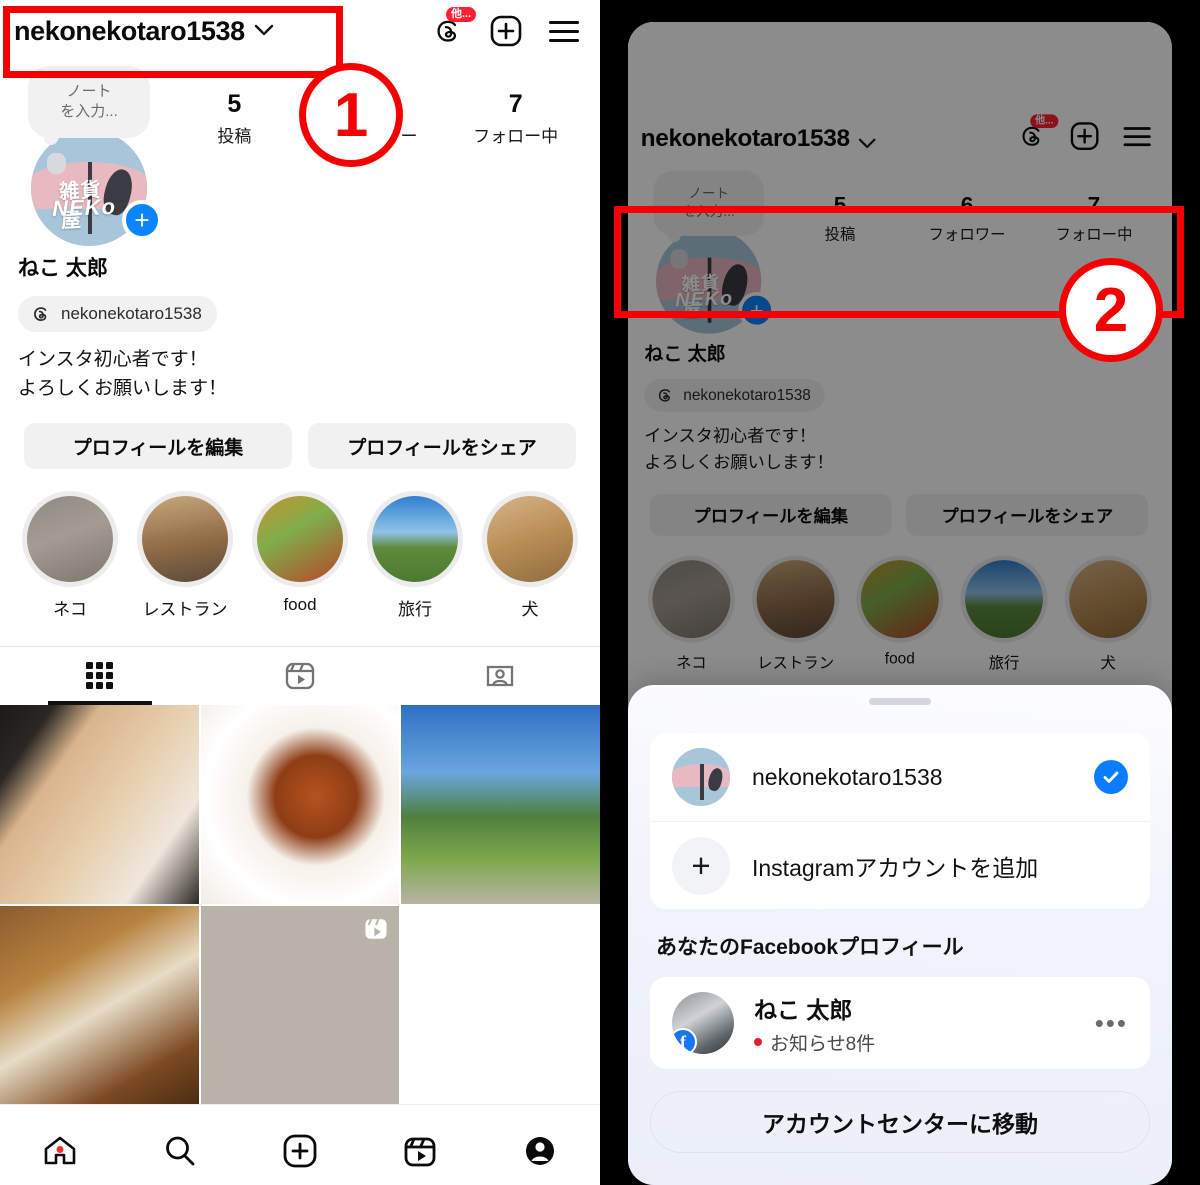 The image size is (1200, 1185). What do you see at coordinates (89, 156) in the screenshot?
I see `avatar-column: ノート を入力... 雑貨屋 NEKo +` at bounding box center [89, 156].